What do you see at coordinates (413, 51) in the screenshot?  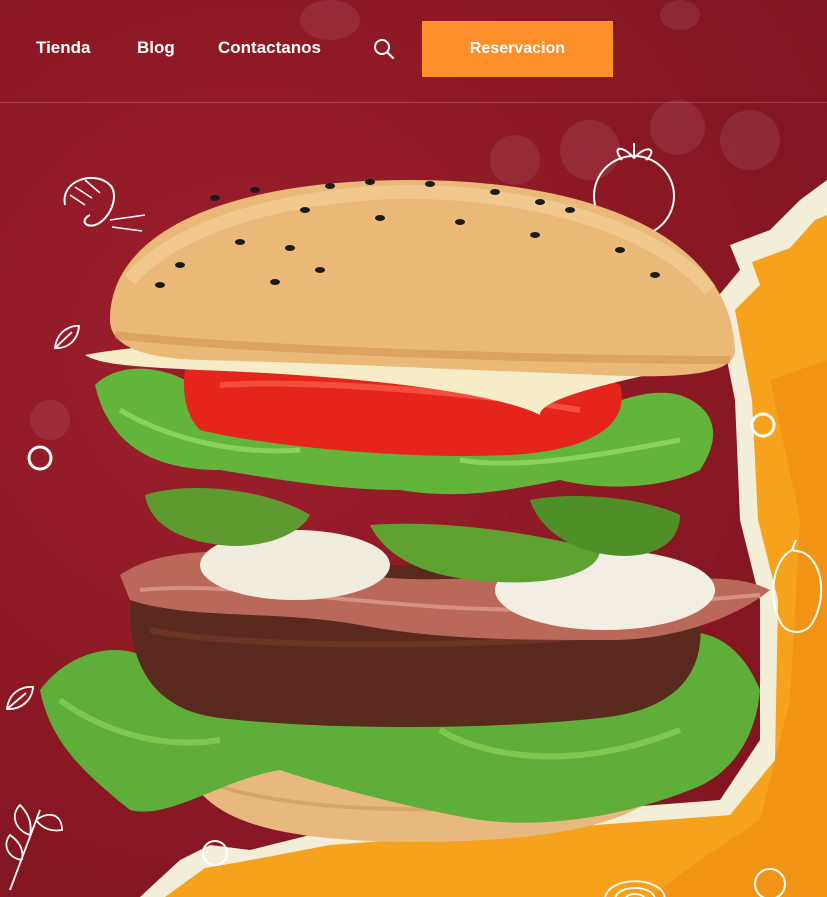 I see `top-navigation: Tienda Blog Contactanos Reservacion` at bounding box center [413, 51].